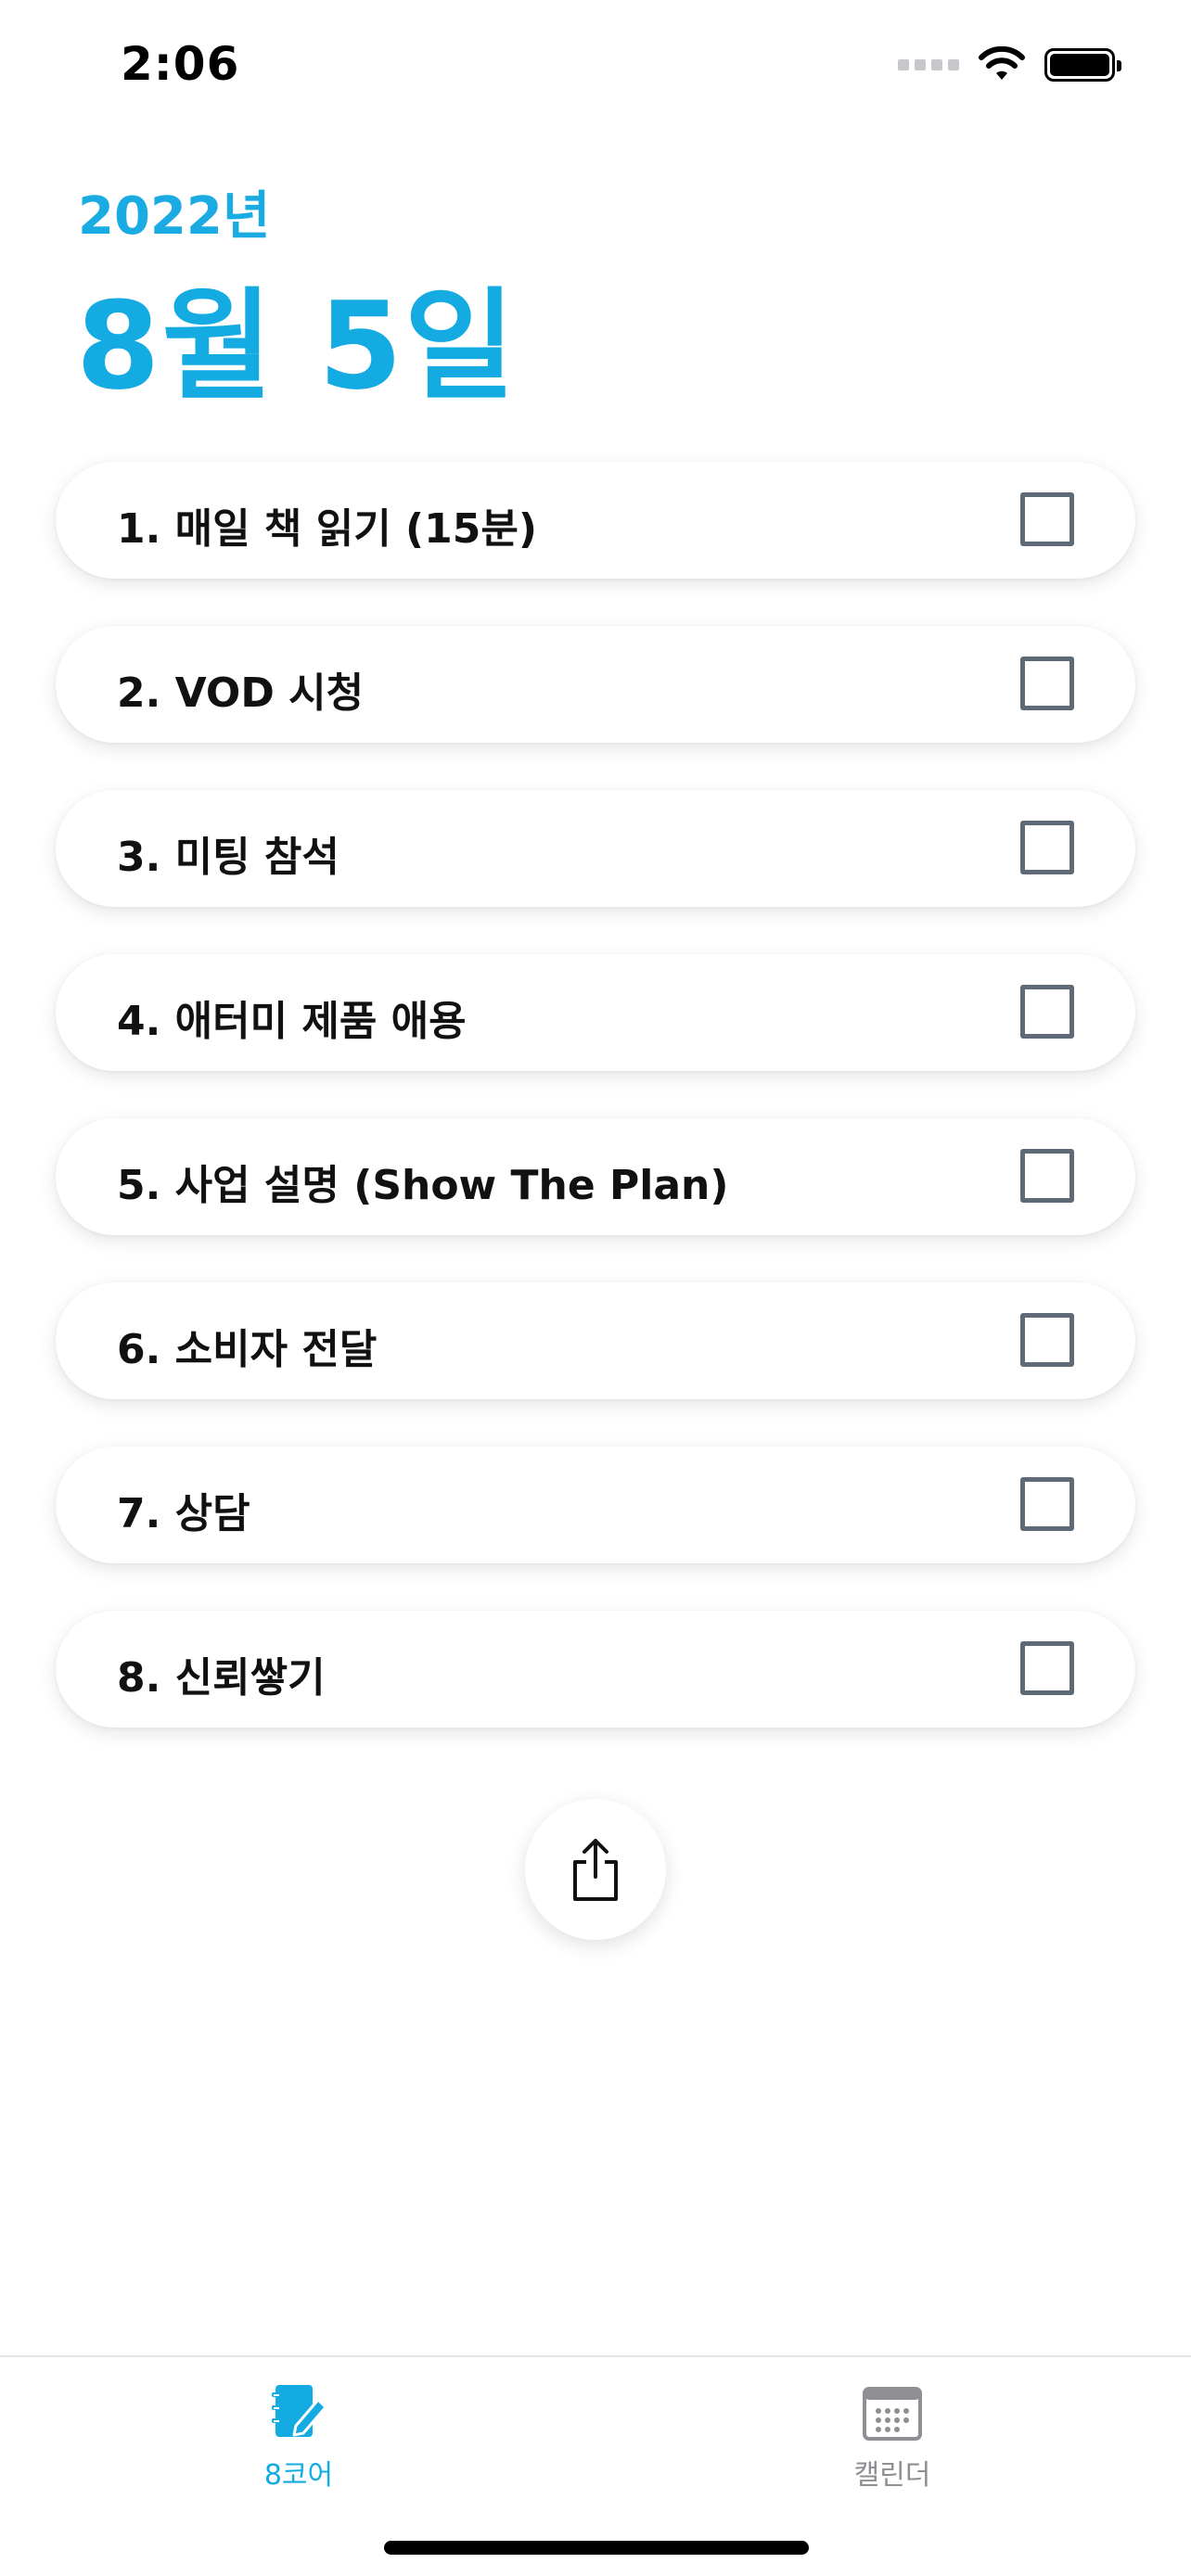  What do you see at coordinates (174, 217) in the screenshot?
I see `year-label: 2022년` at bounding box center [174, 217].